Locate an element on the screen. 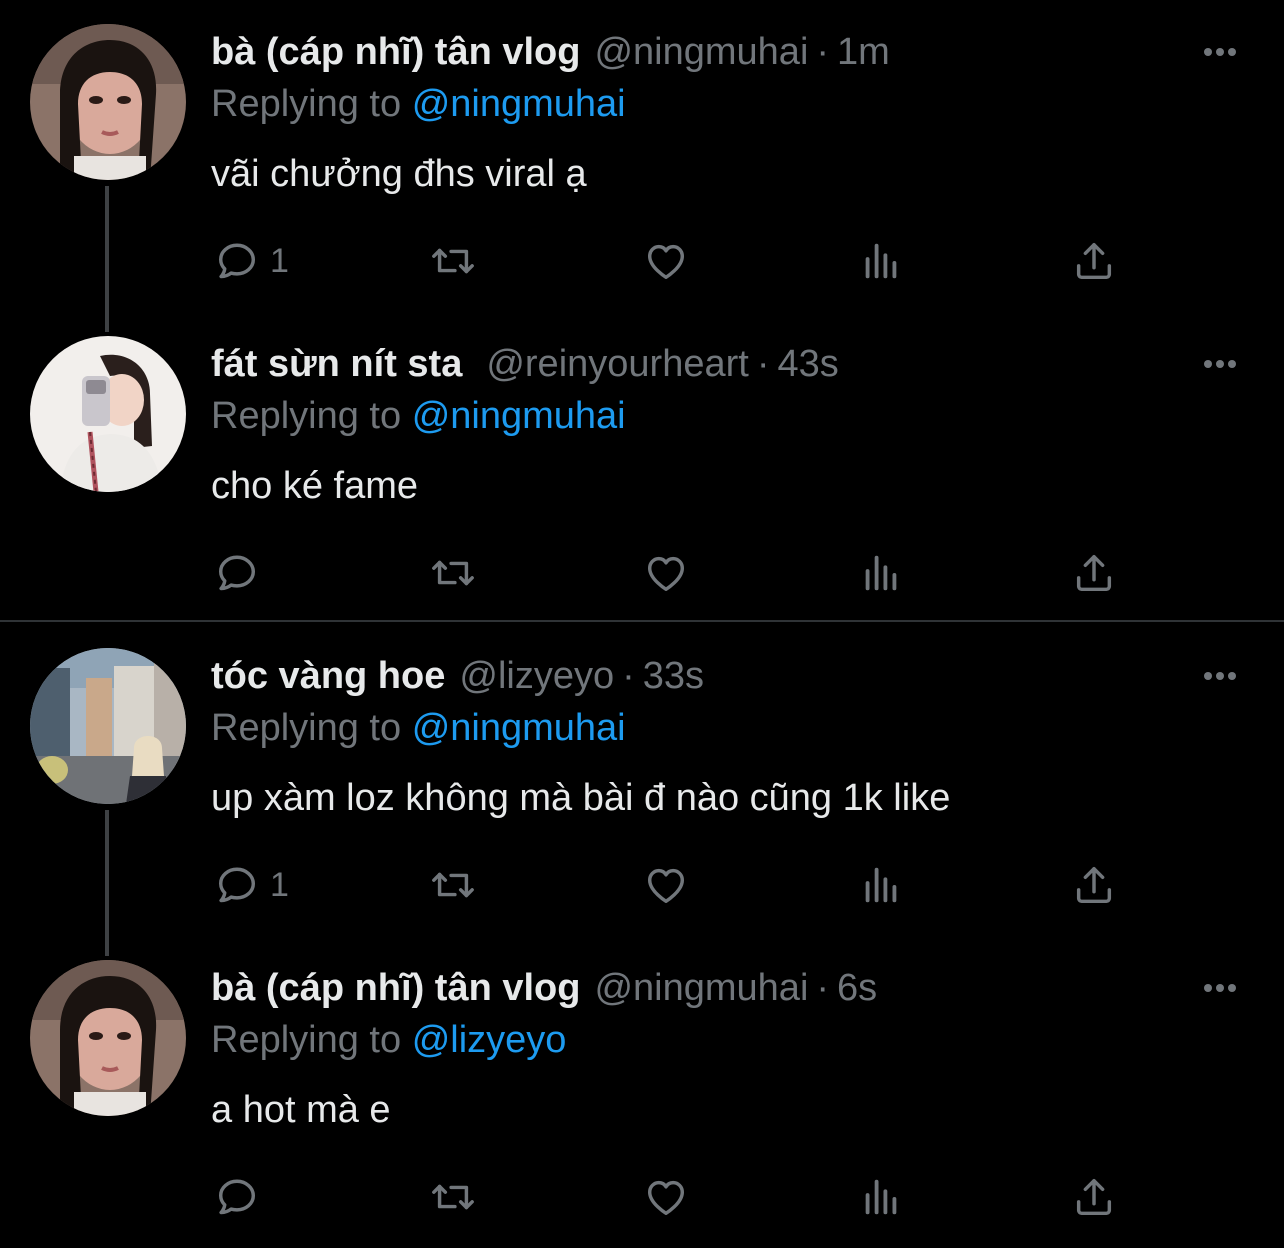 This screenshot has height=1248, width=1284. tweet-header: fát sừn nít sta @reinyourheart · 43s is located at coordinates (525, 364).